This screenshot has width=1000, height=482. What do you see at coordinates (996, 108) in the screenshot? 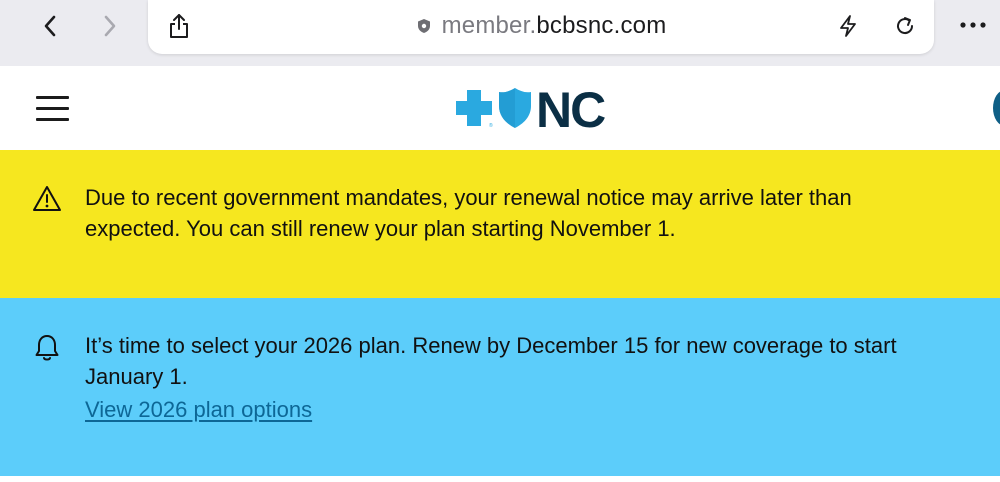
I see `avatar` at bounding box center [996, 108].